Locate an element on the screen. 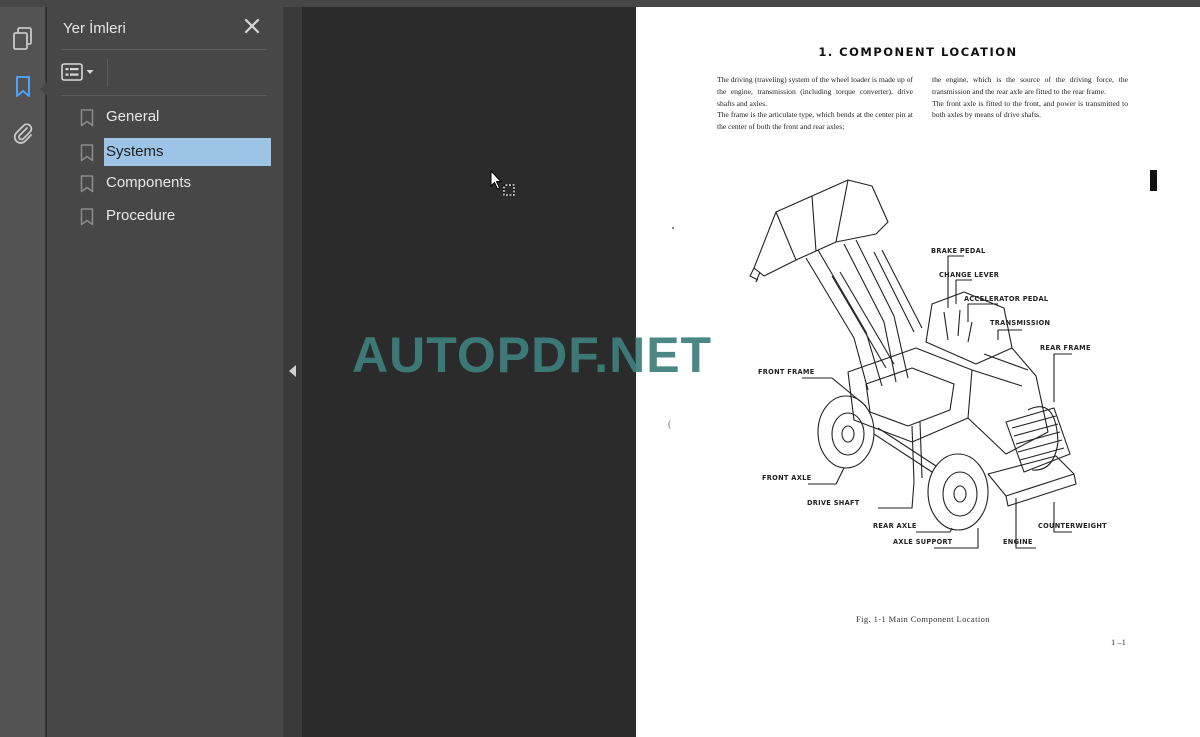 Image resolution: width=1200 pixels, height=737 pixels. label-engine: ENGINE is located at coordinates (1018, 542).